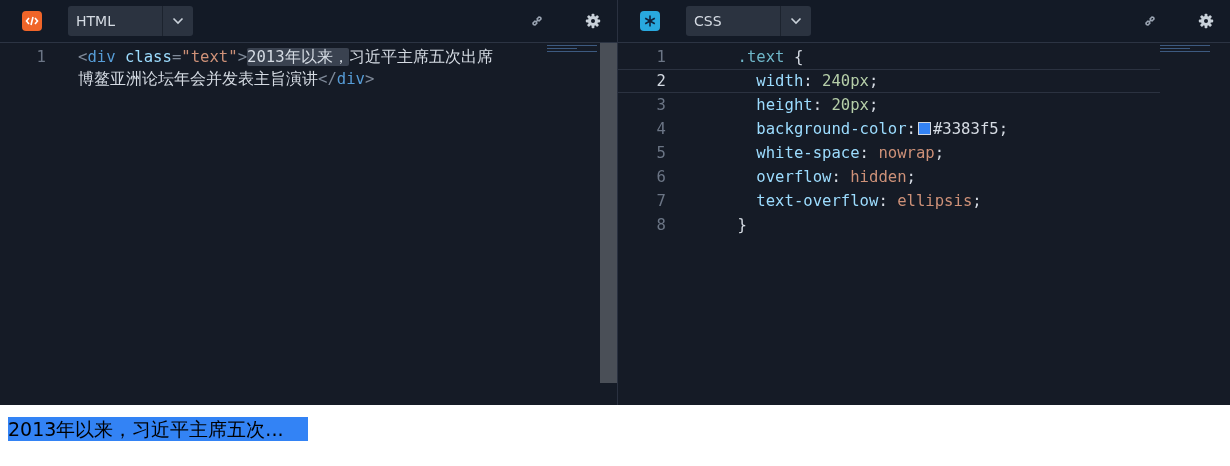  What do you see at coordinates (793, 177) in the screenshot?
I see `code-text: overflow` at bounding box center [793, 177].